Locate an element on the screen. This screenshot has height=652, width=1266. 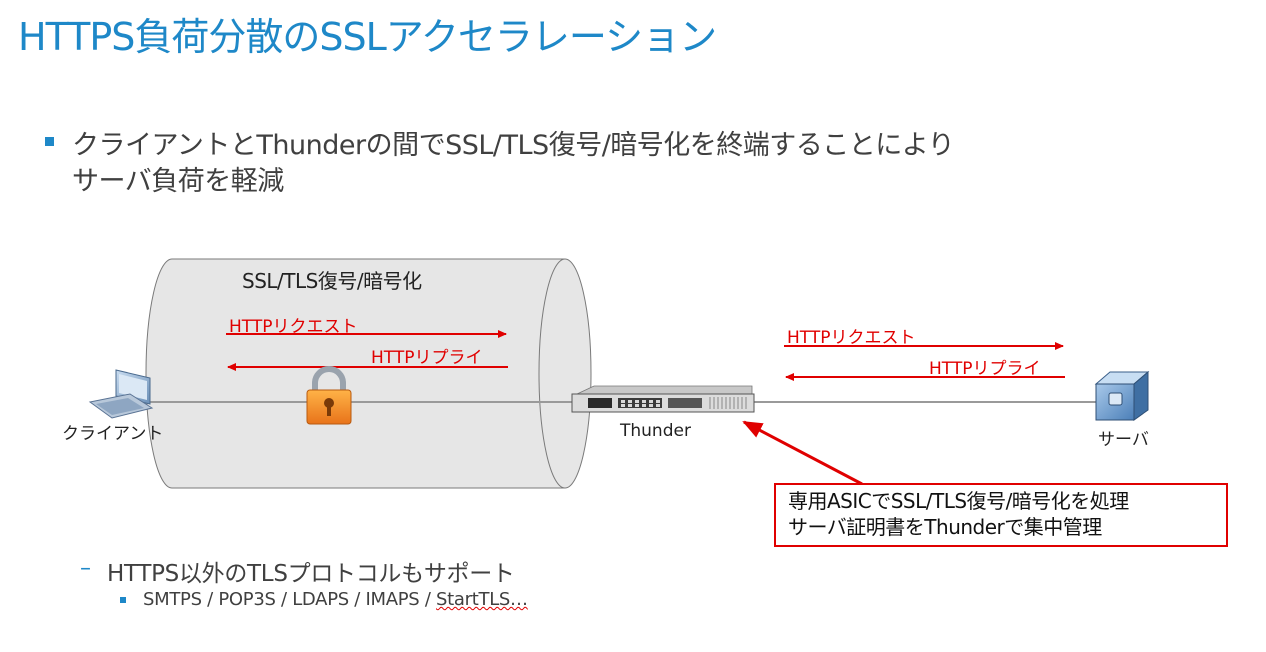
tunnel-label: SSL/TLS復号/暗号化 is located at coordinates (332, 281).